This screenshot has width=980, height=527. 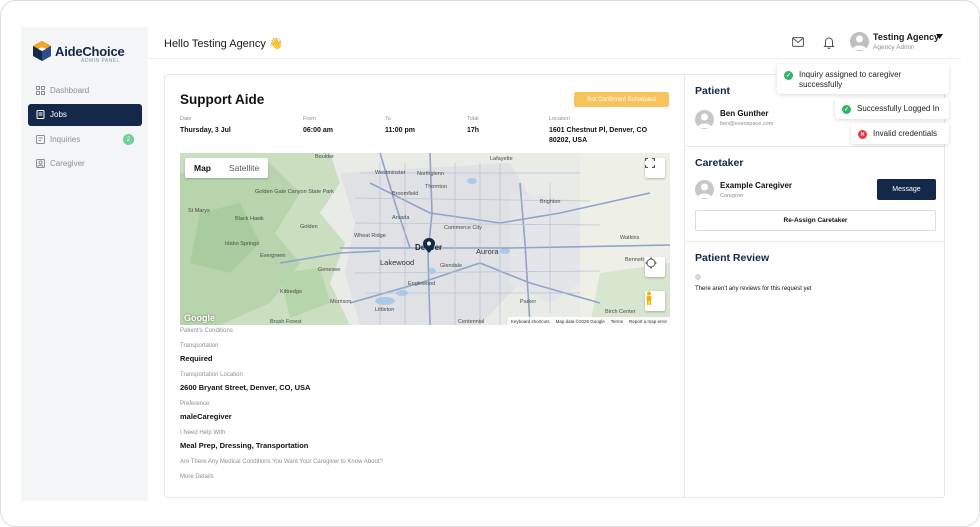 I want to click on date-value: Thursday, 3 Jul, so click(x=205, y=130).